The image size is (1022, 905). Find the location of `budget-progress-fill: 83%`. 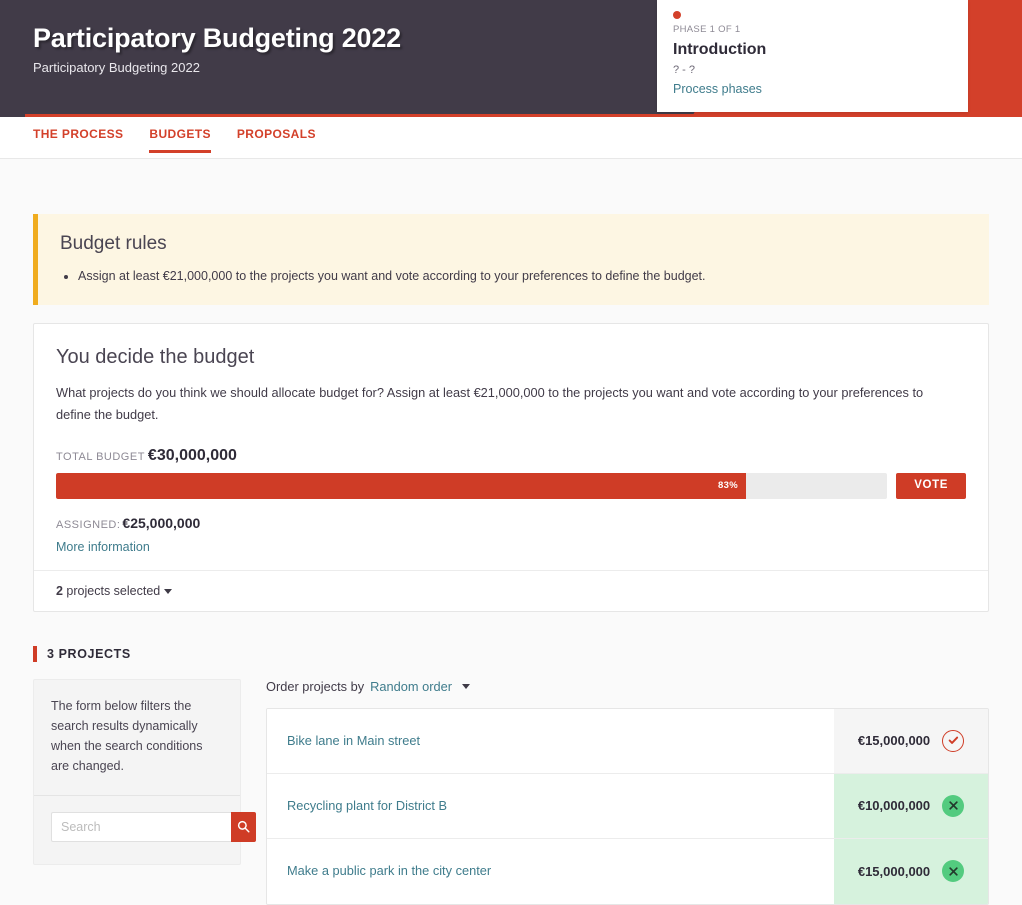

budget-progress-fill: 83% is located at coordinates (401, 485).